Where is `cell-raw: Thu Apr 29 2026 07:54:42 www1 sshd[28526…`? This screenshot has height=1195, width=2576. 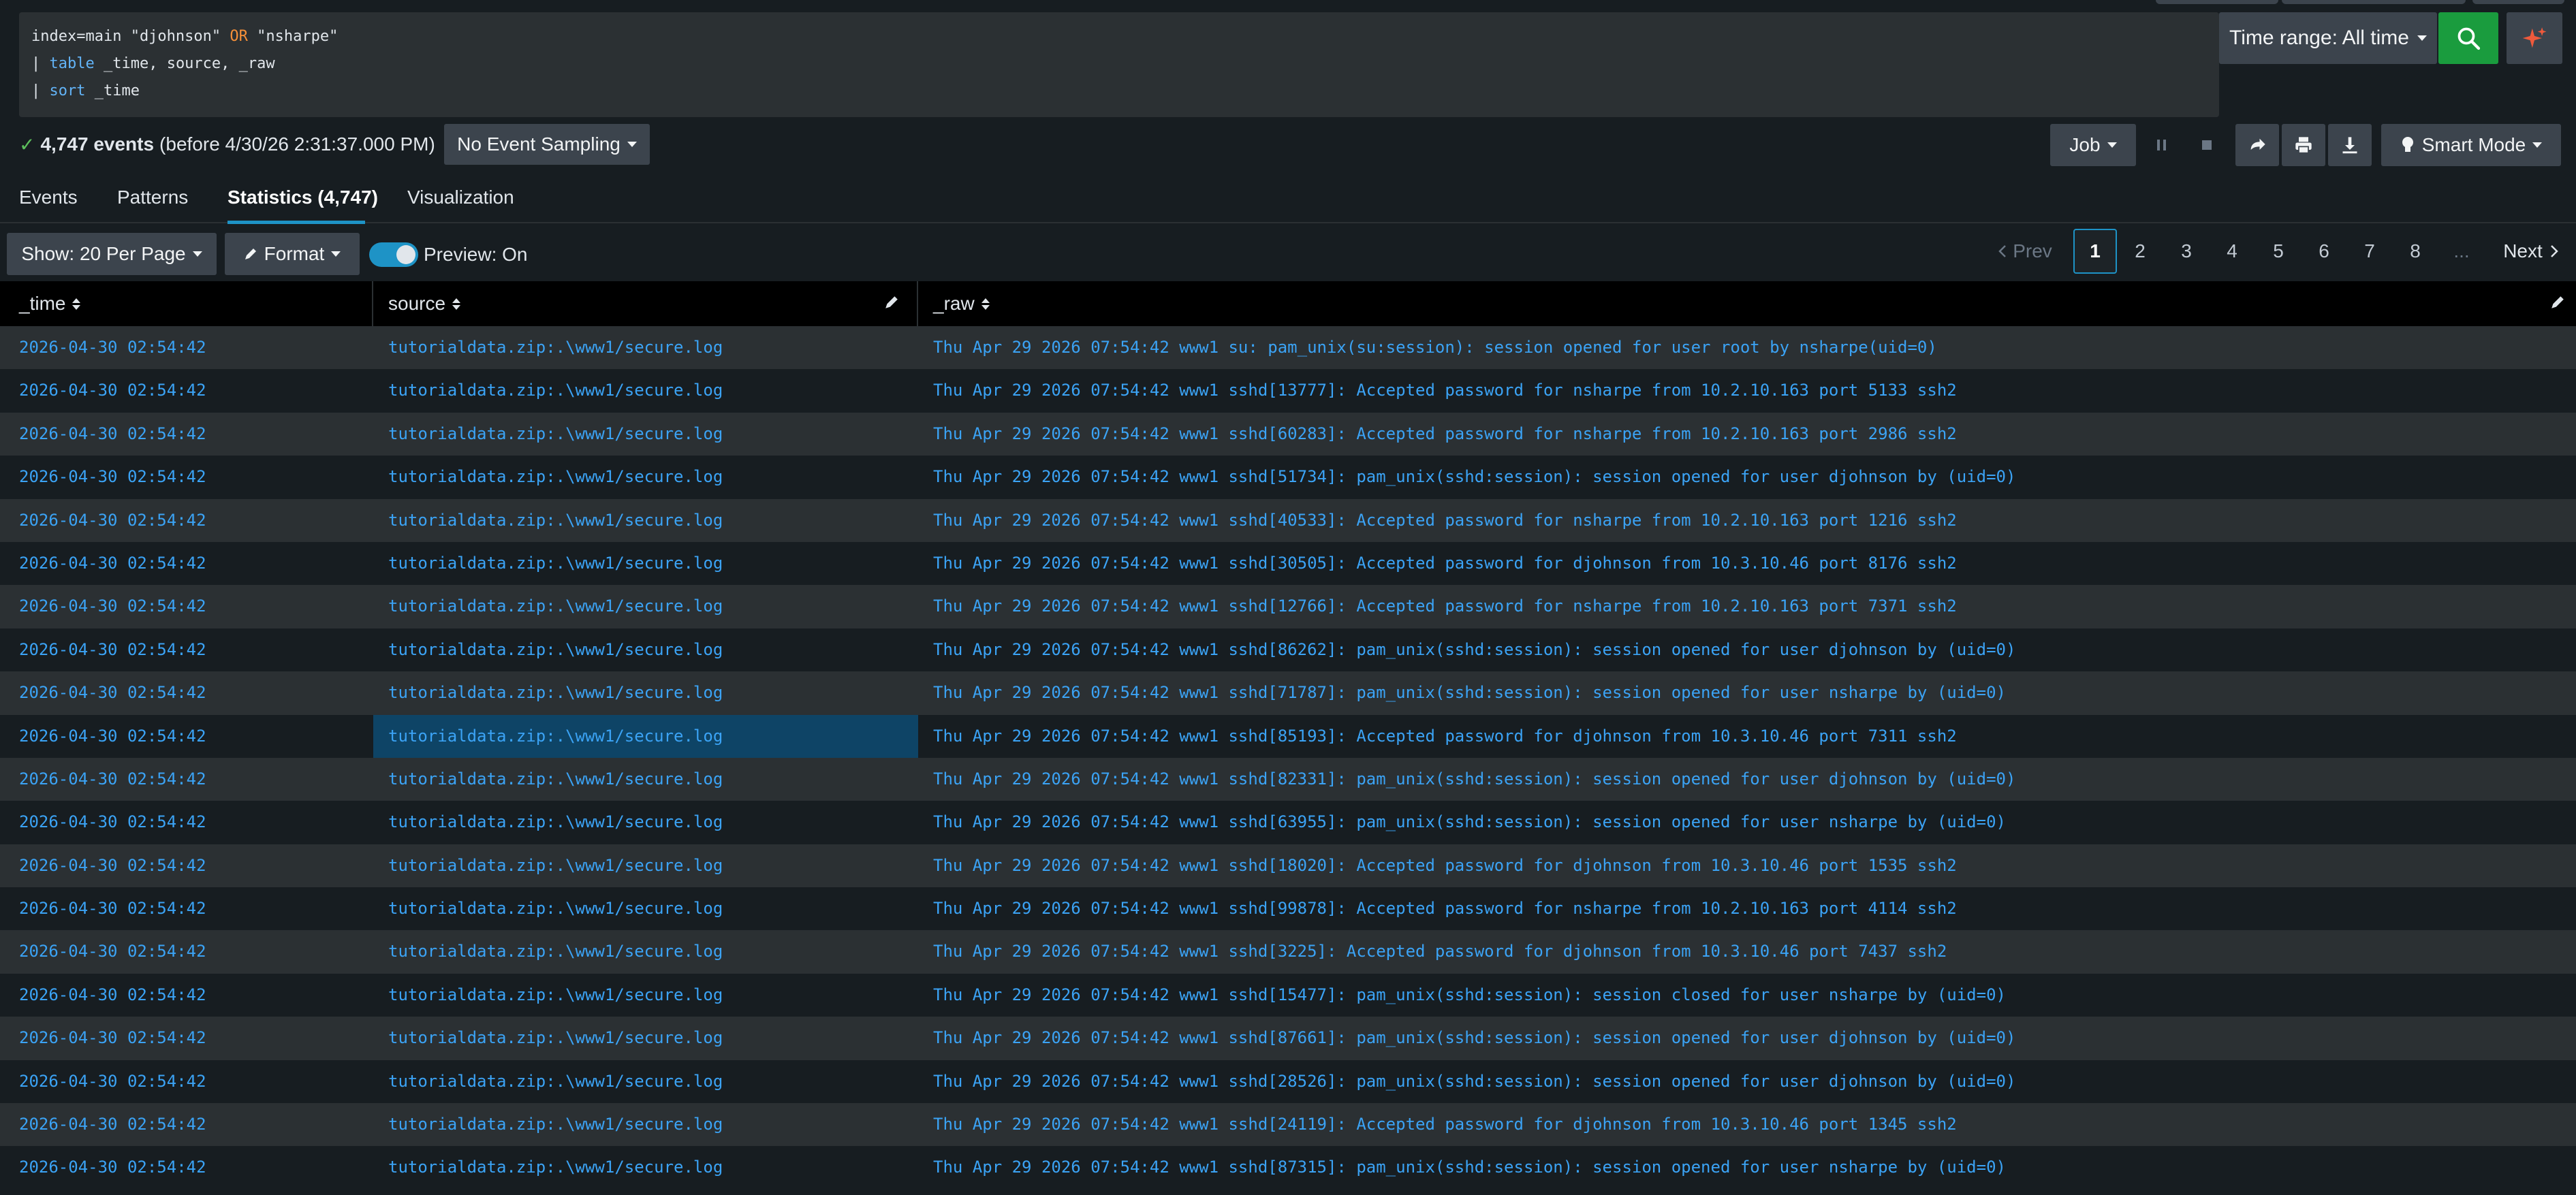 cell-raw: Thu Apr 29 2026 07:54:42 www1 sshd[28526… is located at coordinates (1466, 1081).